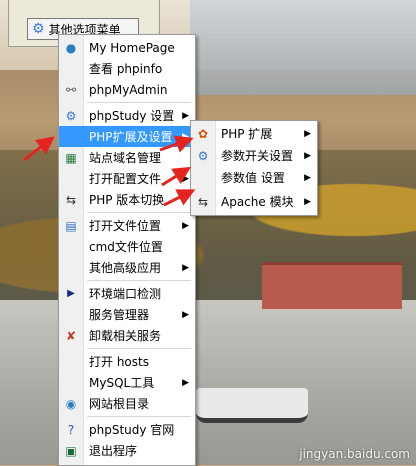 This screenshot has height=466, width=416. I want to click on submenu-item-param-value: 参数值 设置 ▶, so click(254, 177).